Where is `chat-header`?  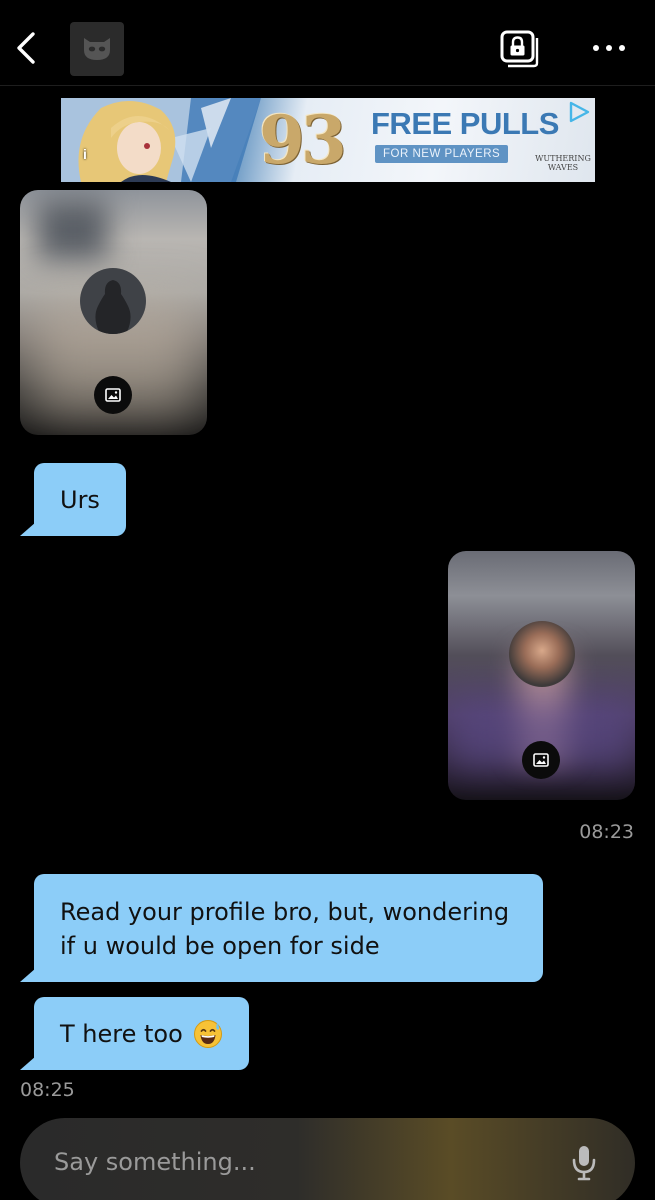 chat-header is located at coordinates (327, 43).